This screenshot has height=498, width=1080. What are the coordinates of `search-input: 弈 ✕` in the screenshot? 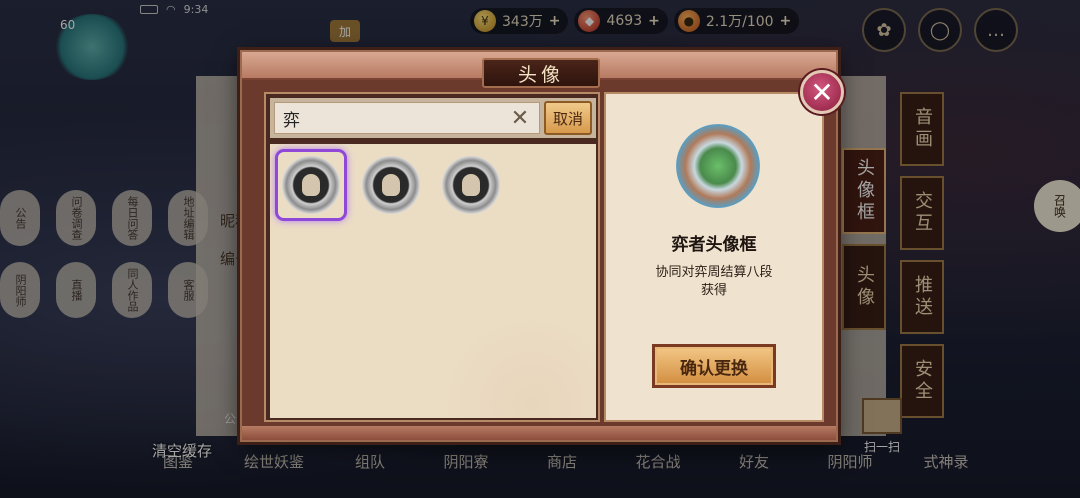 It's located at (407, 118).